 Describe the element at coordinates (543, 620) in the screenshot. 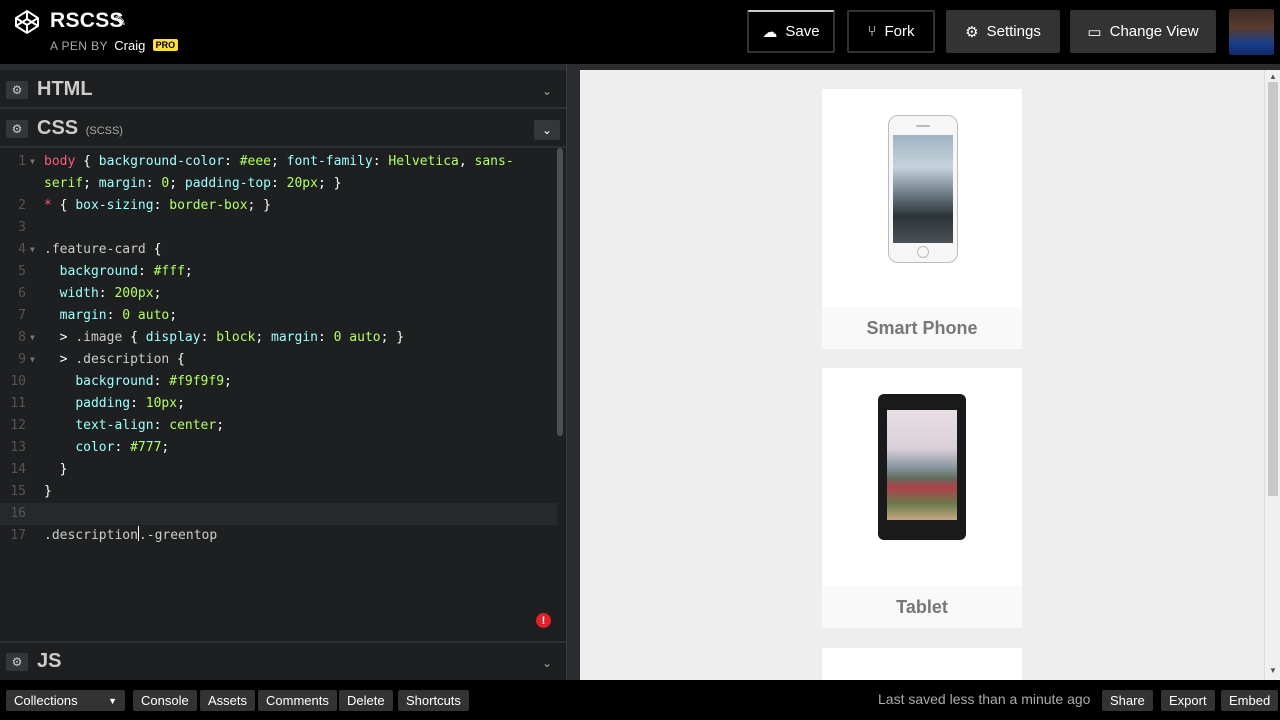

I see `error-icon: !` at that location.